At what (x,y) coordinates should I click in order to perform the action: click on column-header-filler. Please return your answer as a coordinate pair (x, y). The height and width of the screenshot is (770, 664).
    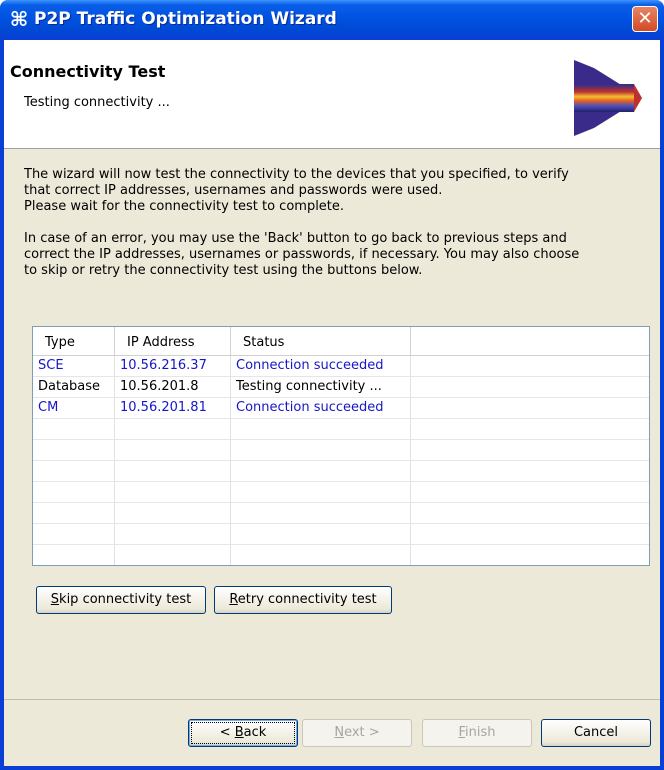
    Looking at the image, I should click on (530, 341).